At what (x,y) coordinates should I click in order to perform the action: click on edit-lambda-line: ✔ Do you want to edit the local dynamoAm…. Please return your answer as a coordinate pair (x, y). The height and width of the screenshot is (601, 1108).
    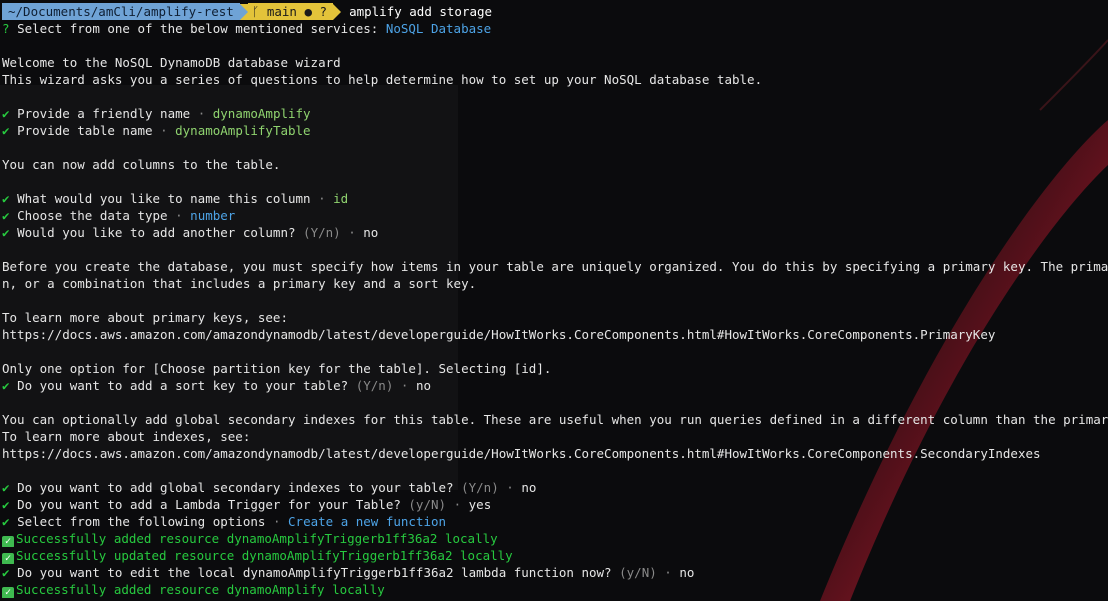
    Looking at the image, I should click on (348, 572).